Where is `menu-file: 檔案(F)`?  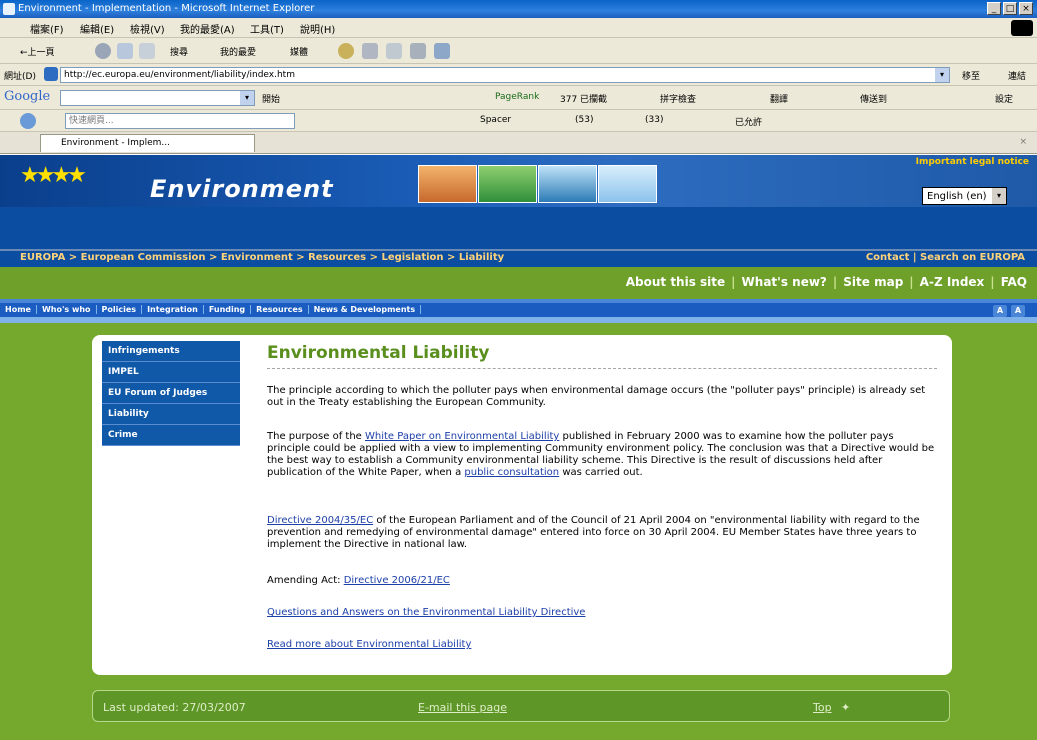
menu-file: 檔案(F) is located at coordinates (47, 28).